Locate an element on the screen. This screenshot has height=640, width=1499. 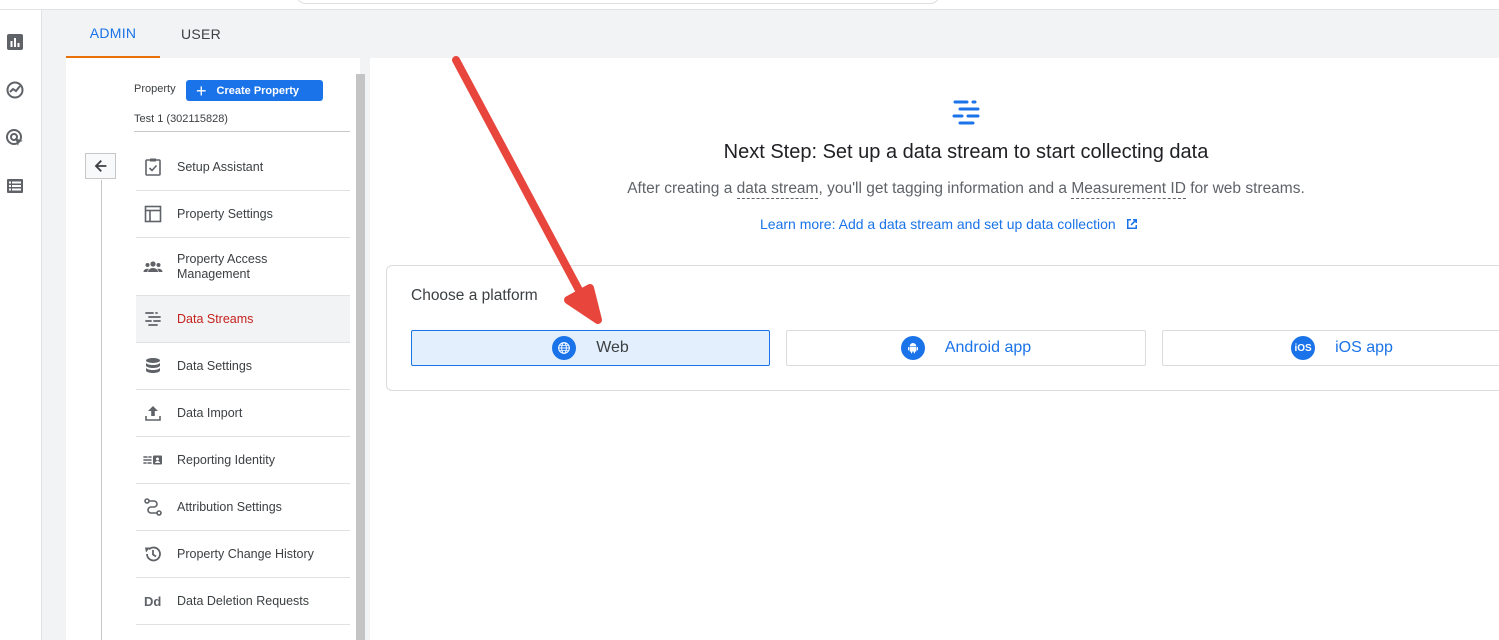
attribution-icon is located at coordinates (153, 507).